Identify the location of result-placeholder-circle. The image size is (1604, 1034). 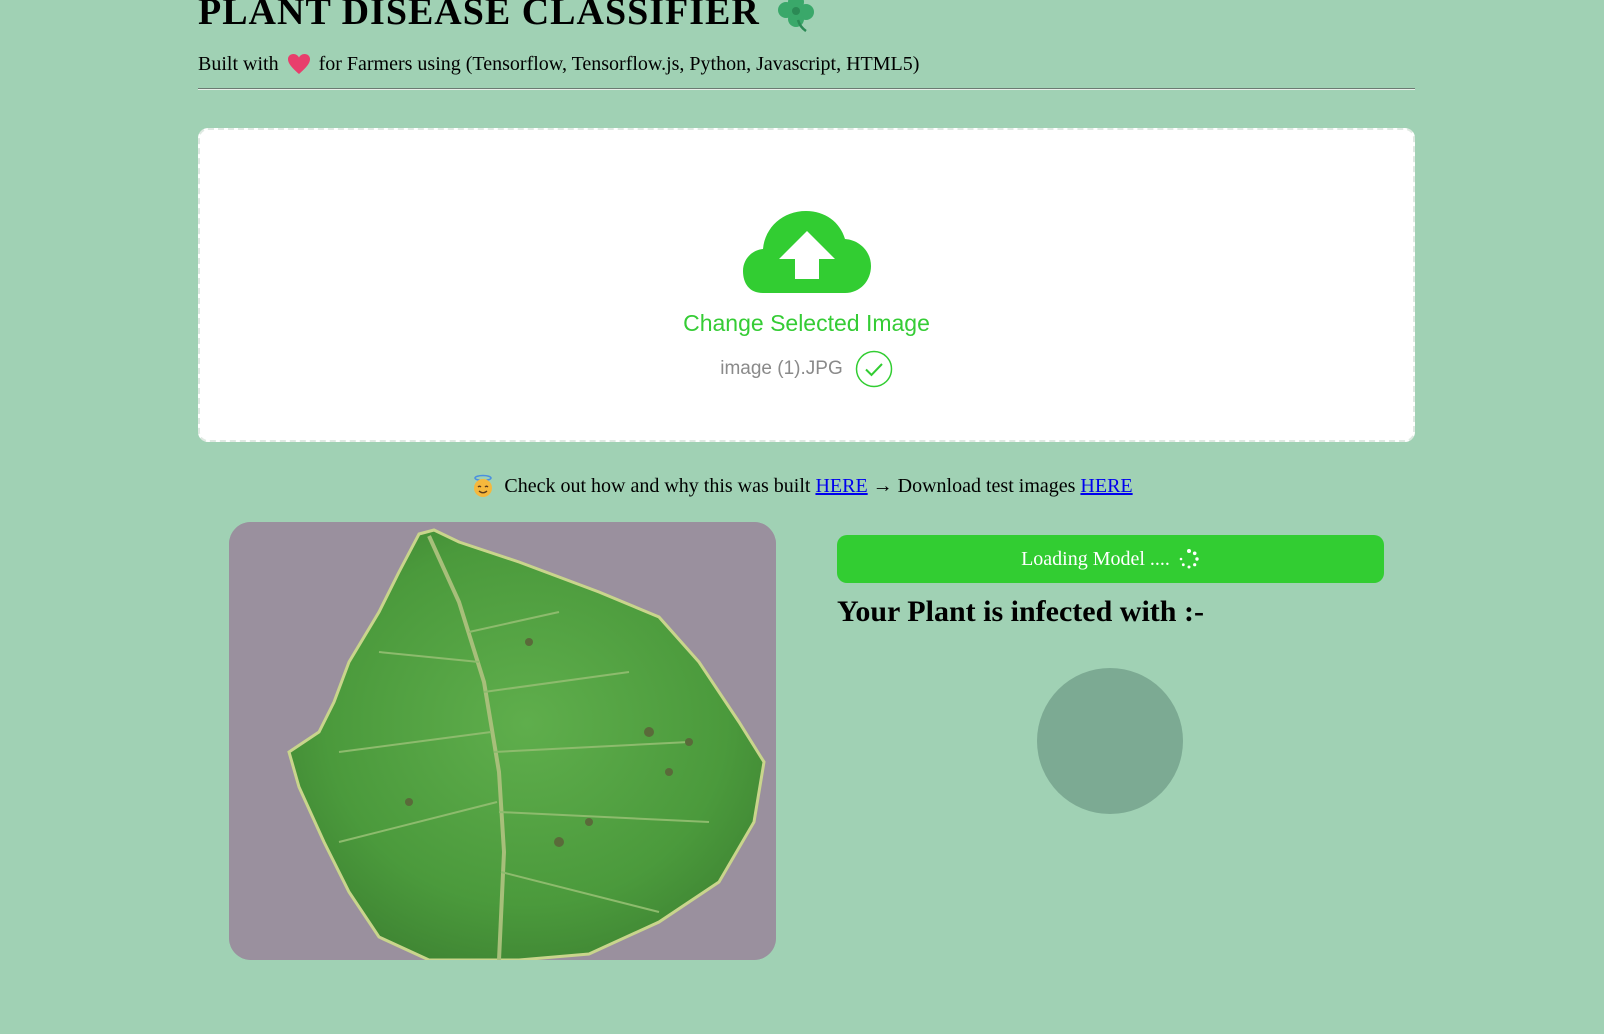
(1110, 741).